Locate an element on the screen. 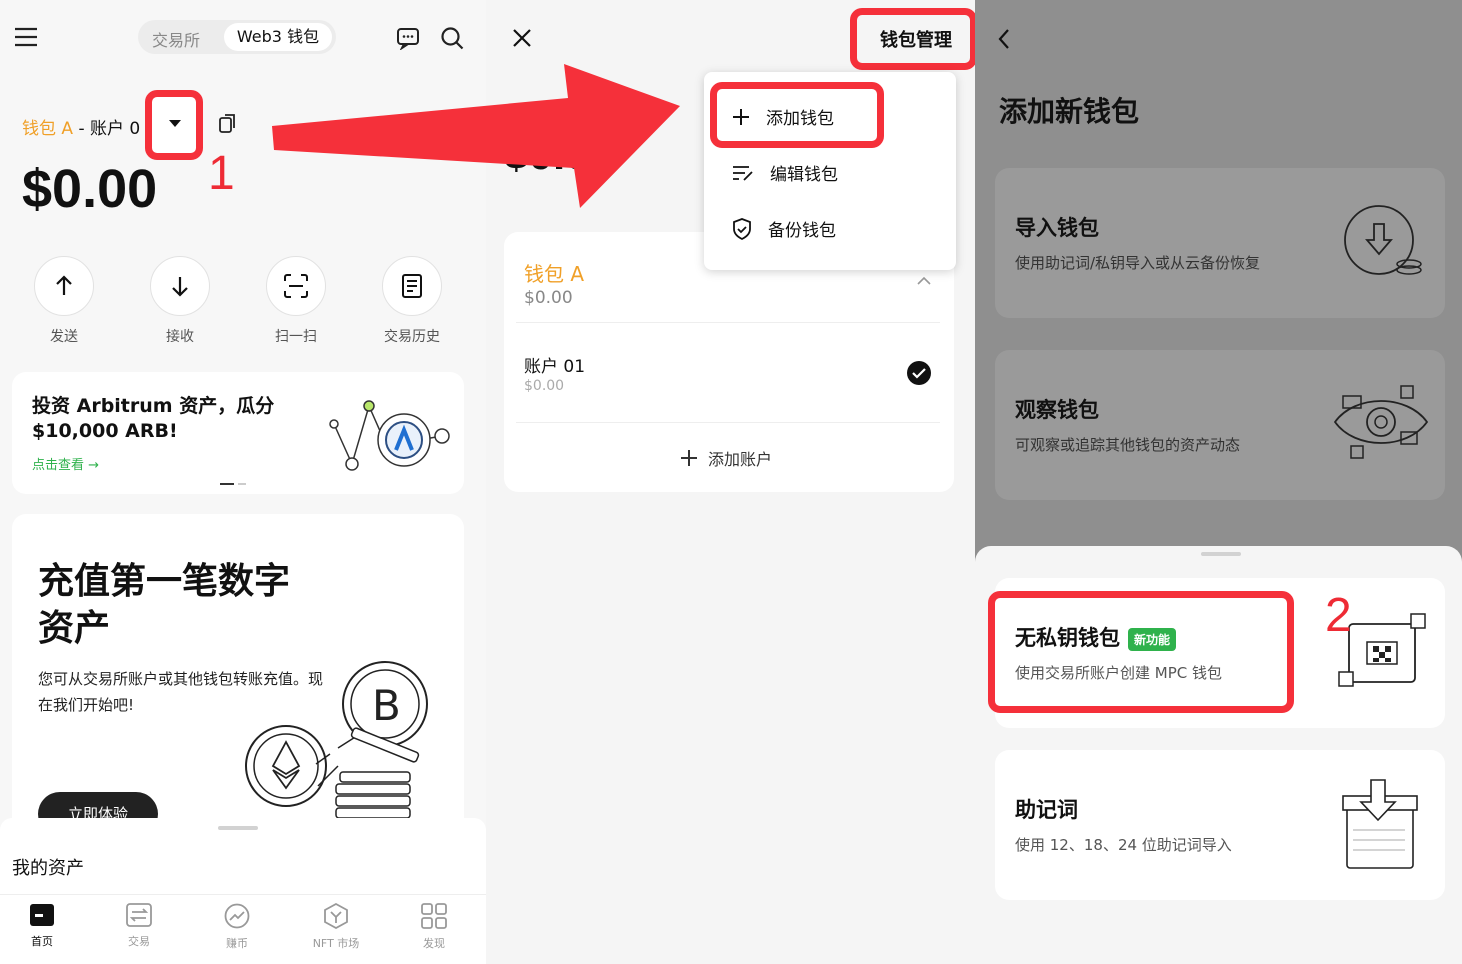 The height and width of the screenshot is (964, 1462). bottom-tab-bar: 首页 交易 赚币 NFT 市场 发现 is located at coordinates (243, 929).